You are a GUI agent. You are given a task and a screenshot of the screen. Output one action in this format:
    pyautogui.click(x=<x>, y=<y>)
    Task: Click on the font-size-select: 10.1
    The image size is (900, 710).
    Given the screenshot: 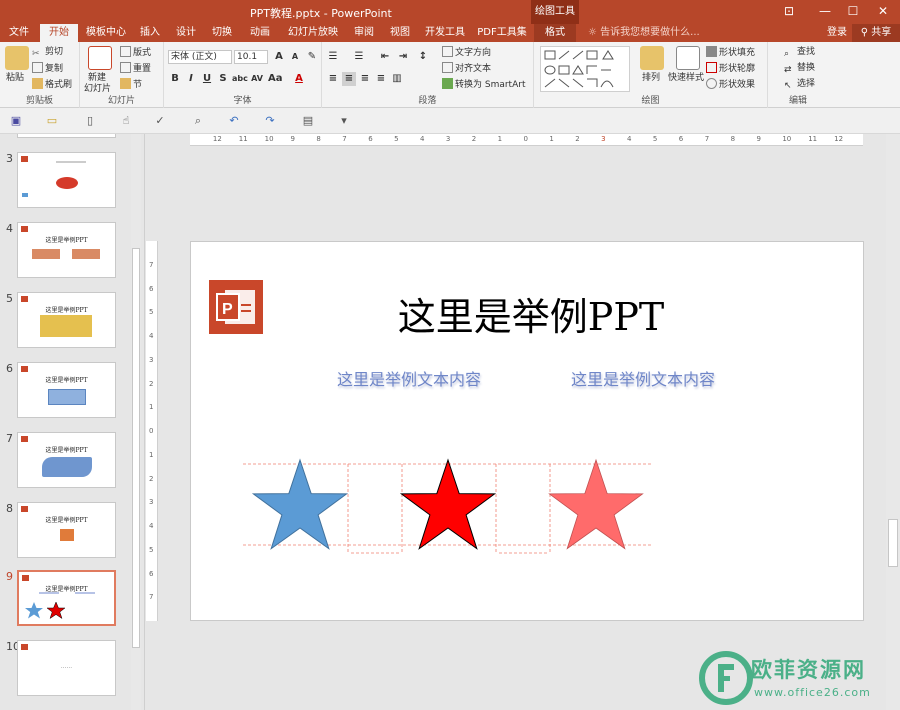 What is the action you would take?
    pyautogui.click(x=251, y=57)
    